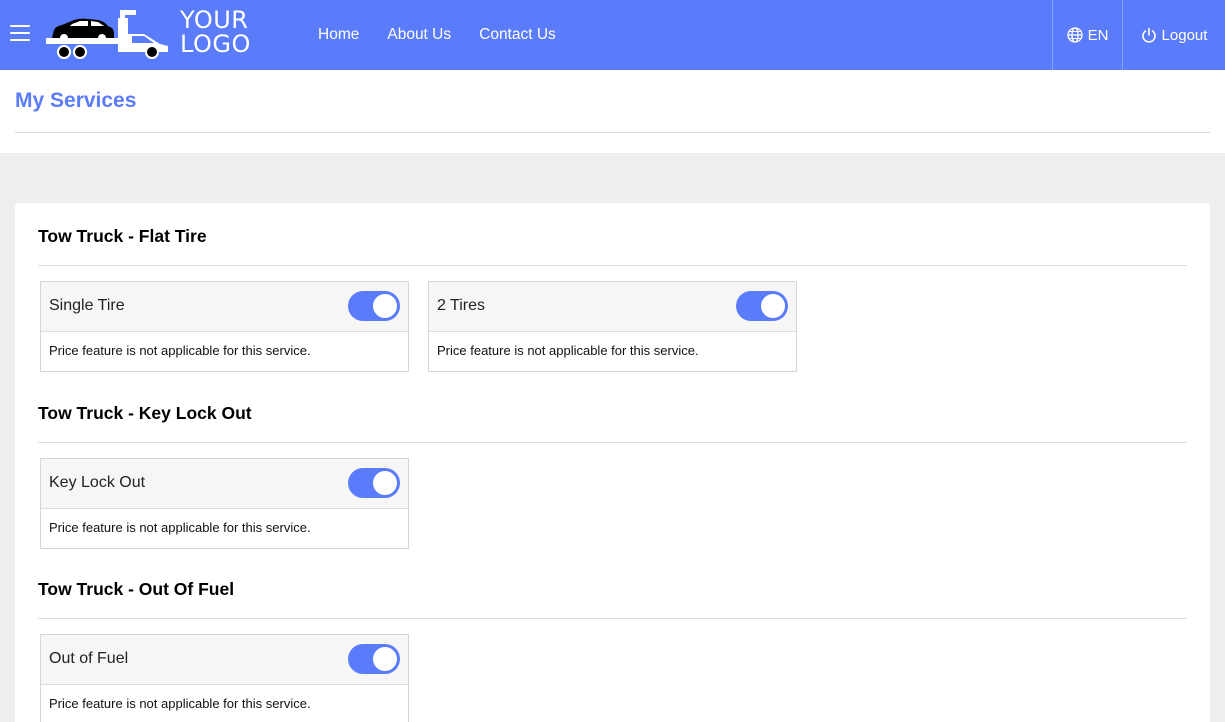  I want to click on page-title: My Services, so click(76, 100).